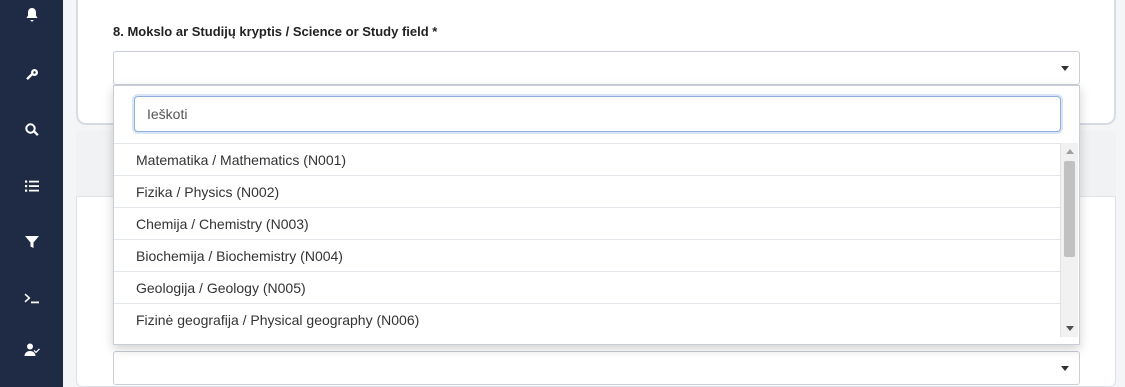 The image size is (1125, 387). I want to click on dropdown-scrollbar, so click(1069, 240).